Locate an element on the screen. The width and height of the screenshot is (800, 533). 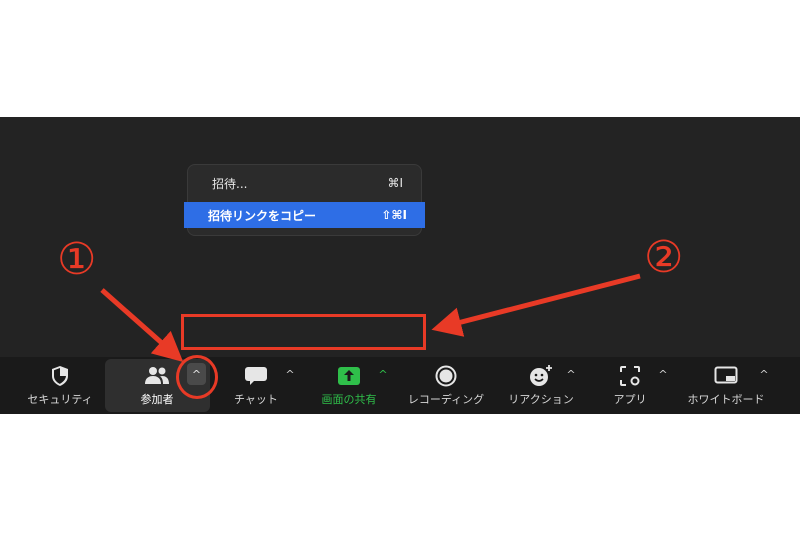
participants-caret-button: ^ is located at coordinates (196, 374).